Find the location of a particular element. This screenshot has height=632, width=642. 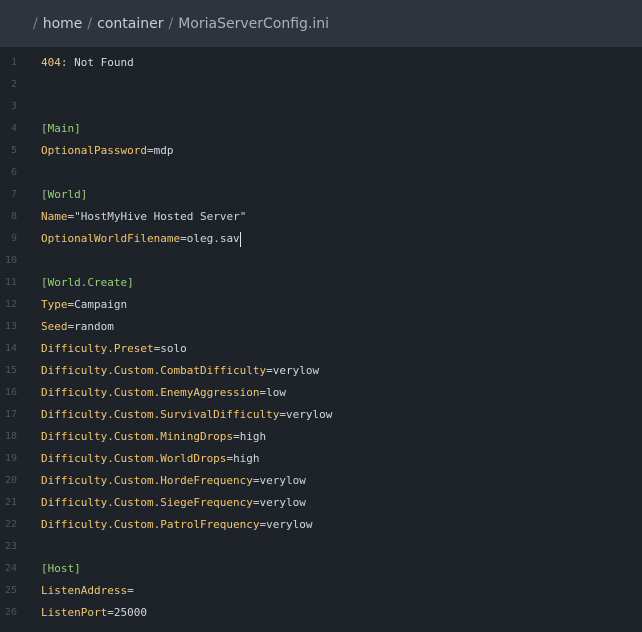

code-line: 13 Seed=random is located at coordinates (321, 327).